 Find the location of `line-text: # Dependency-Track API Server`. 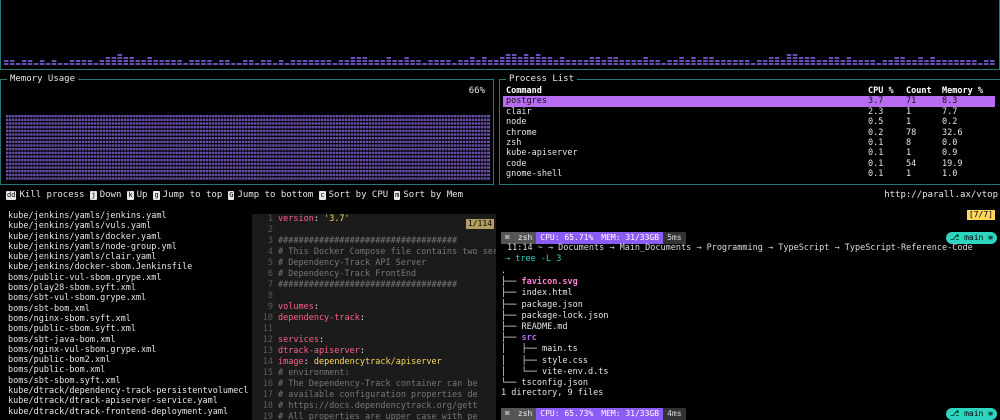

line-text: # Dependency-Track API Server is located at coordinates (352, 263).